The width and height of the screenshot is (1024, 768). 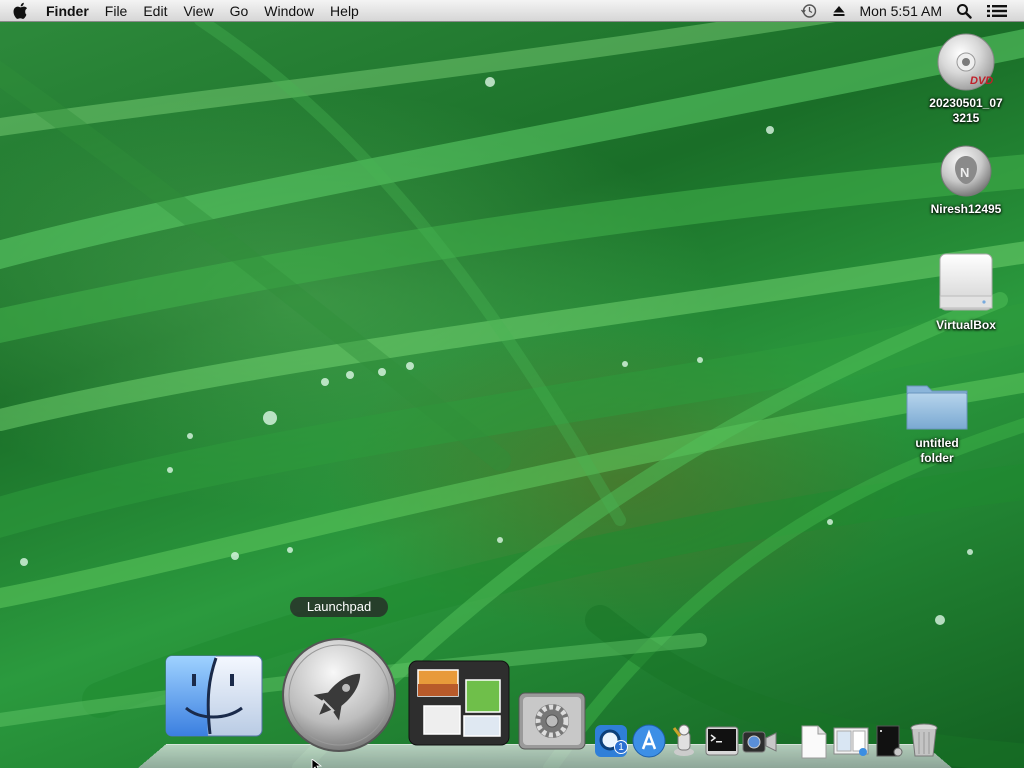 I want to click on preview-icon, so click(x=851, y=741).